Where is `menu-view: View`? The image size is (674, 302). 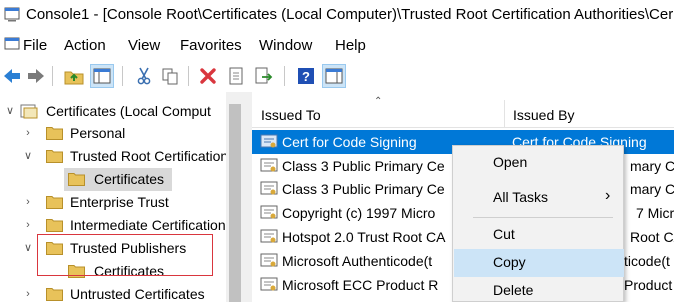
menu-view: View is located at coordinates (144, 45).